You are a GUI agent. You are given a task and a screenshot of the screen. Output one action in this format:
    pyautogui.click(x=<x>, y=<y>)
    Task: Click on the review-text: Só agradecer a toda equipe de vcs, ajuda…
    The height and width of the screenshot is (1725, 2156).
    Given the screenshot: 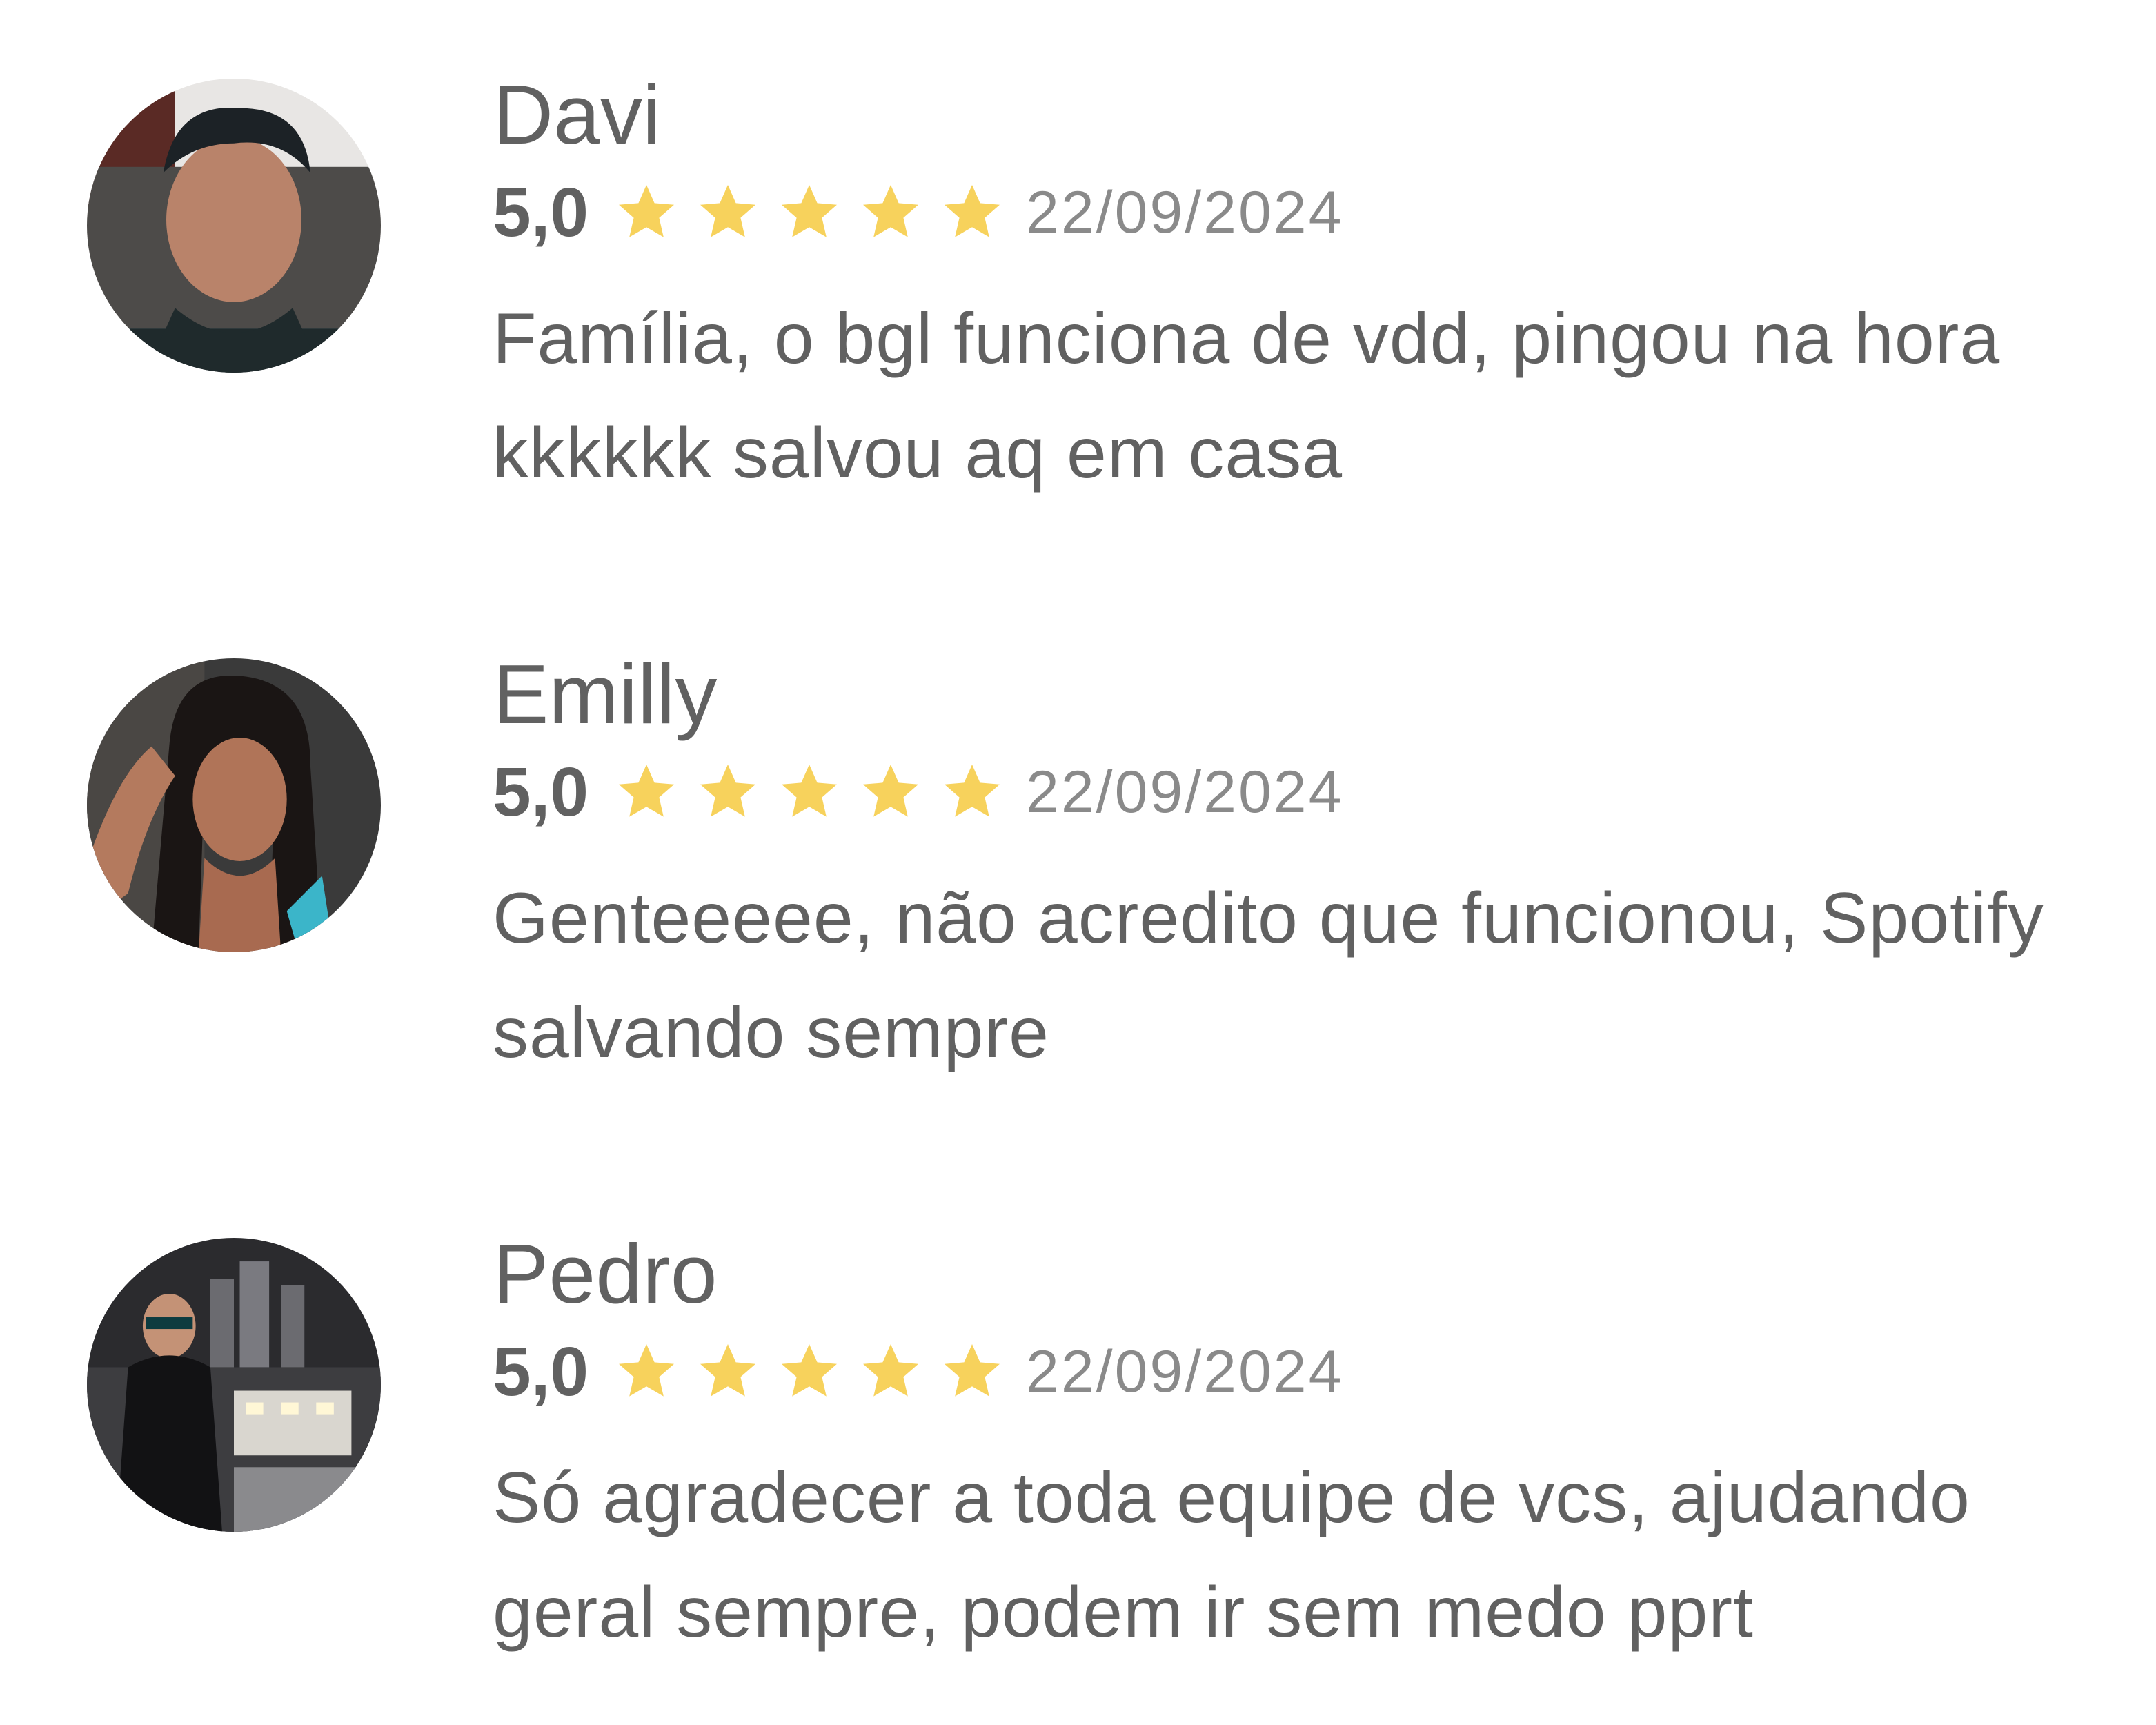 What is the action you would take?
    pyautogui.click(x=1231, y=1555)
    